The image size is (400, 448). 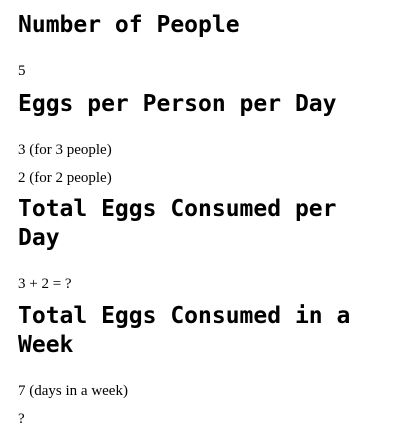 I want to click on weekly-total-unknown: ?, so click(x=21, y=419).